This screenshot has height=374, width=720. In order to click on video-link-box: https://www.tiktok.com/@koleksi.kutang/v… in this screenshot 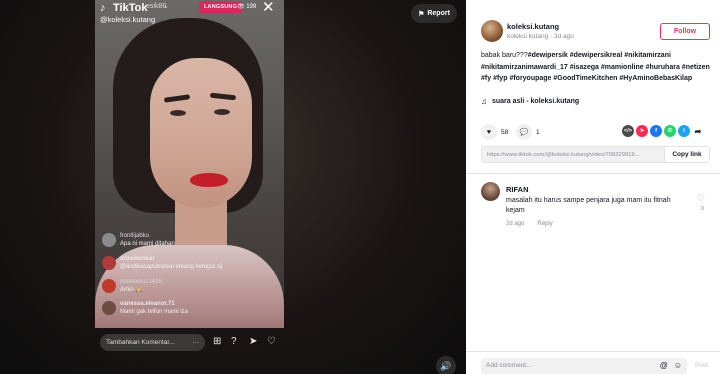, I will do `click(595, 154)`.